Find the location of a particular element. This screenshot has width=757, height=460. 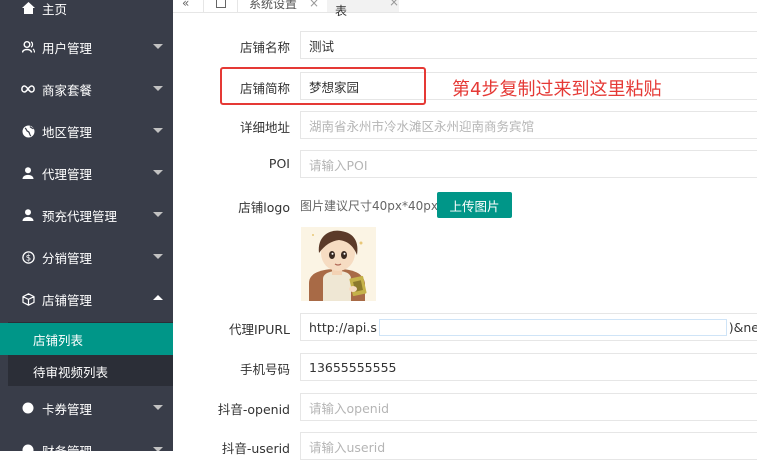

sidebar-item-packages: 商家套餐 is located at coordinates (86, 89).